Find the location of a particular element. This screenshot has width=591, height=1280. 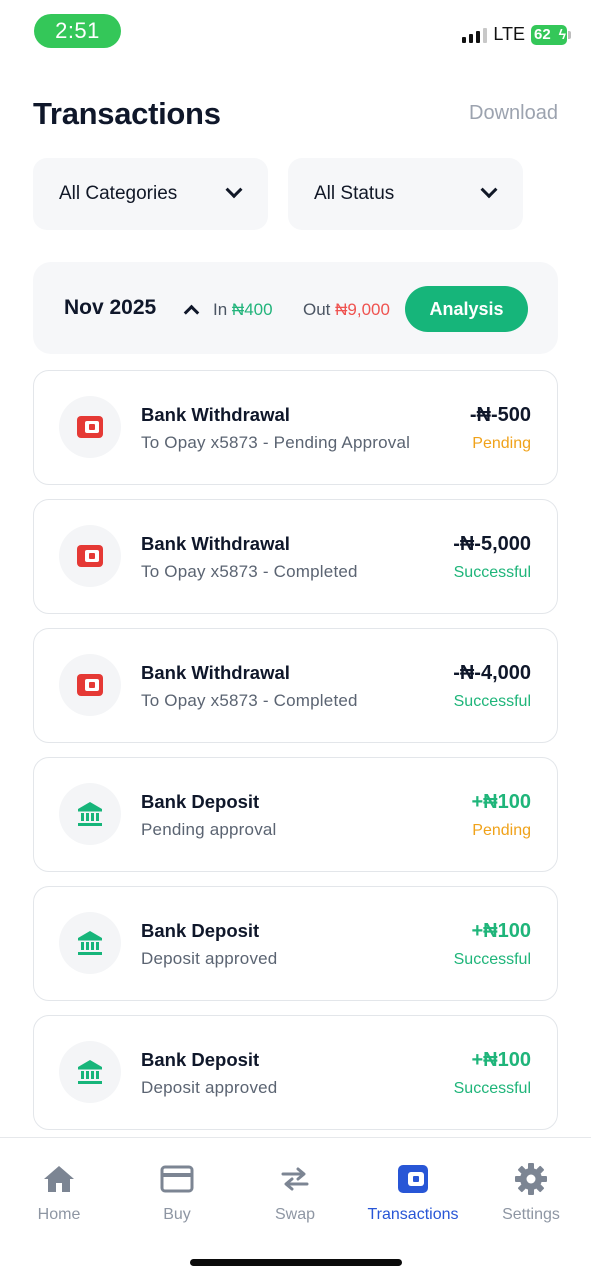

home-icon is located at coordinates (59, 1179).